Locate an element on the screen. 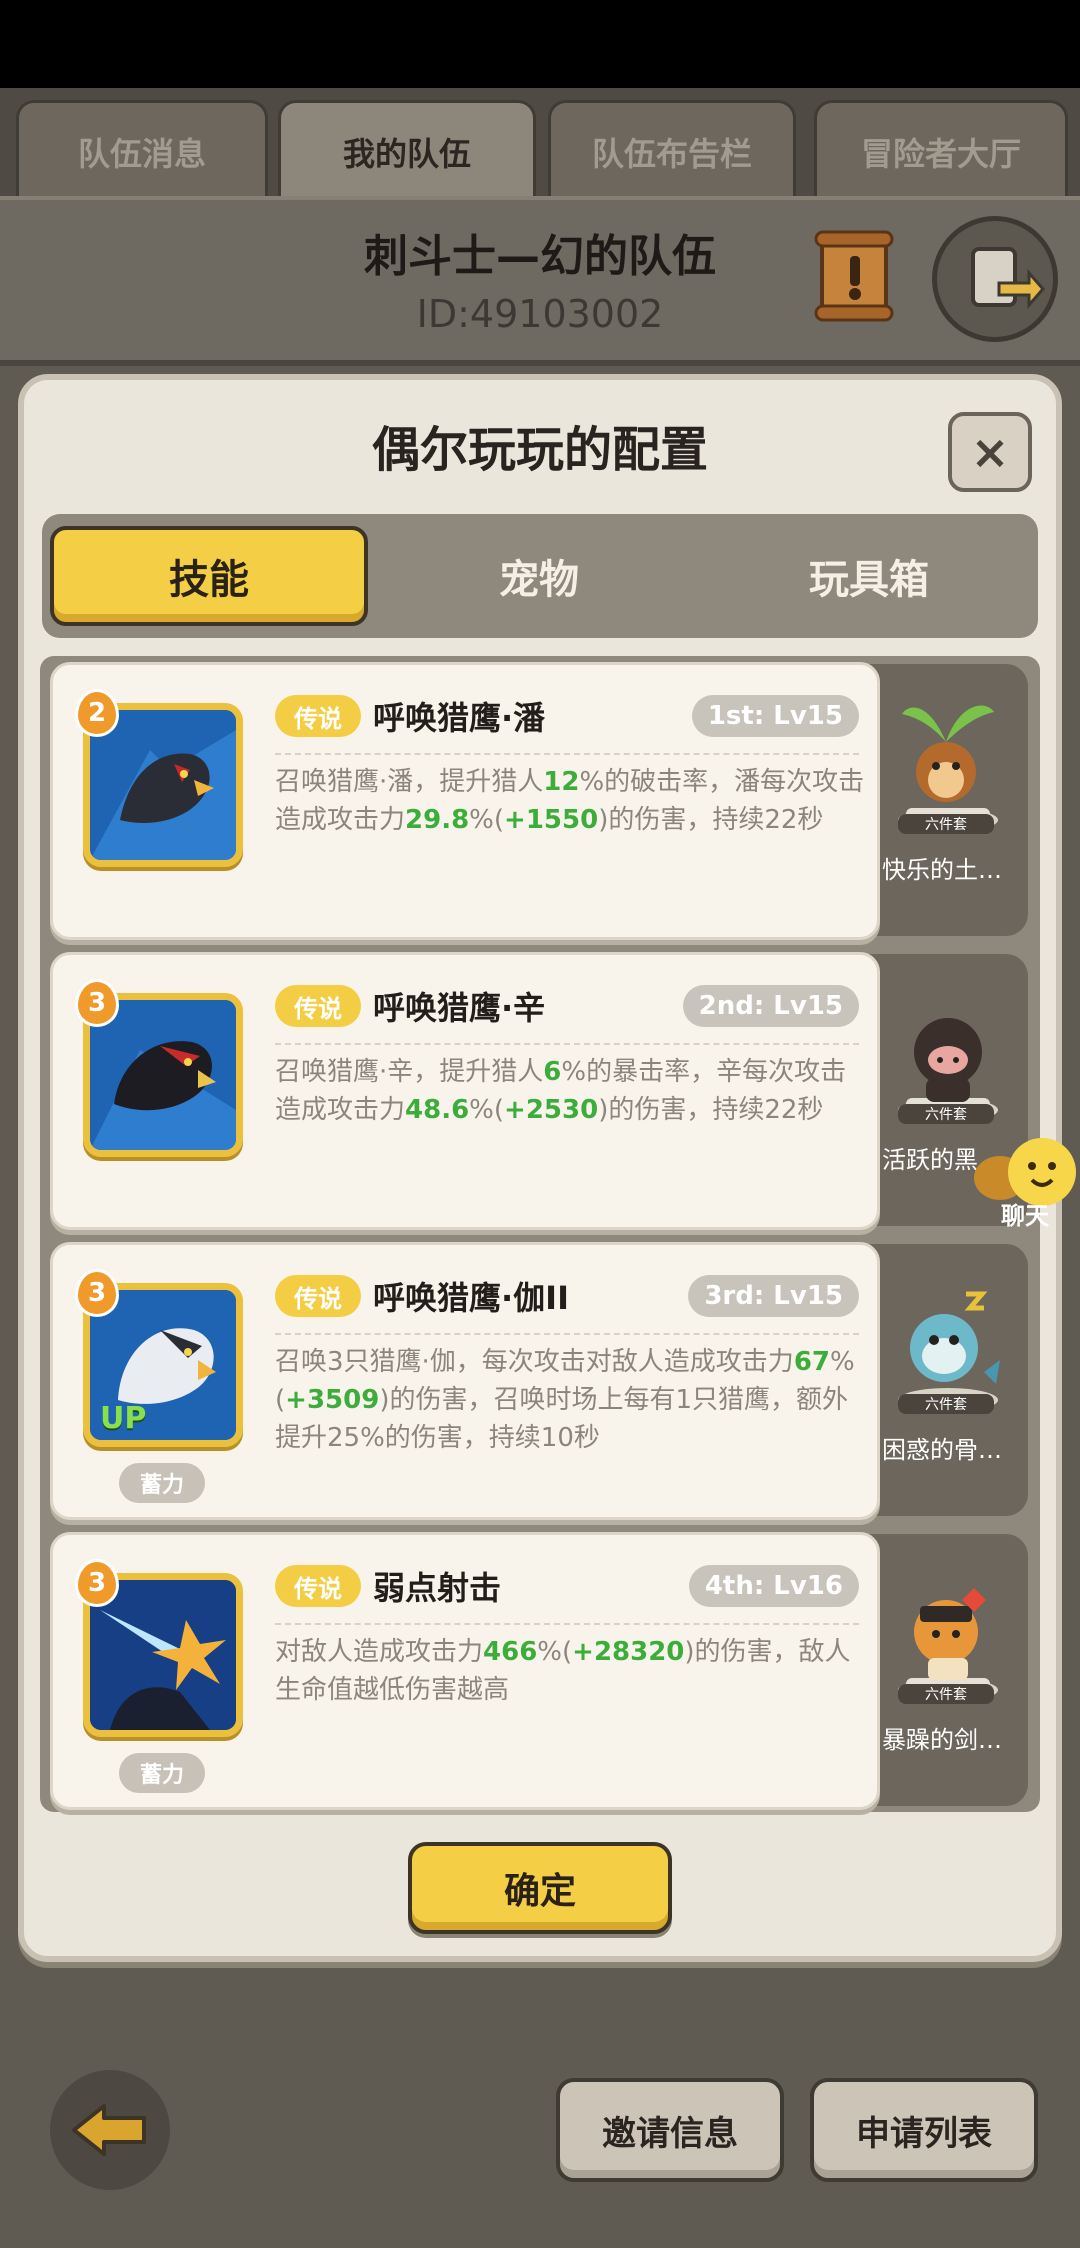 This screenshot has width=1080, height=2248. highlight-value: 29.8 is located at coordinates (437, 820).